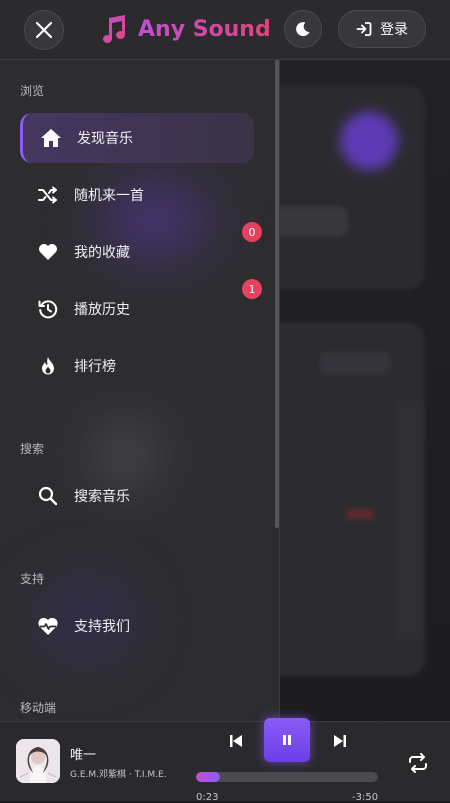 This screenshot has width=450, height=803. I want to click on close-menu-button, so click(44, 30).